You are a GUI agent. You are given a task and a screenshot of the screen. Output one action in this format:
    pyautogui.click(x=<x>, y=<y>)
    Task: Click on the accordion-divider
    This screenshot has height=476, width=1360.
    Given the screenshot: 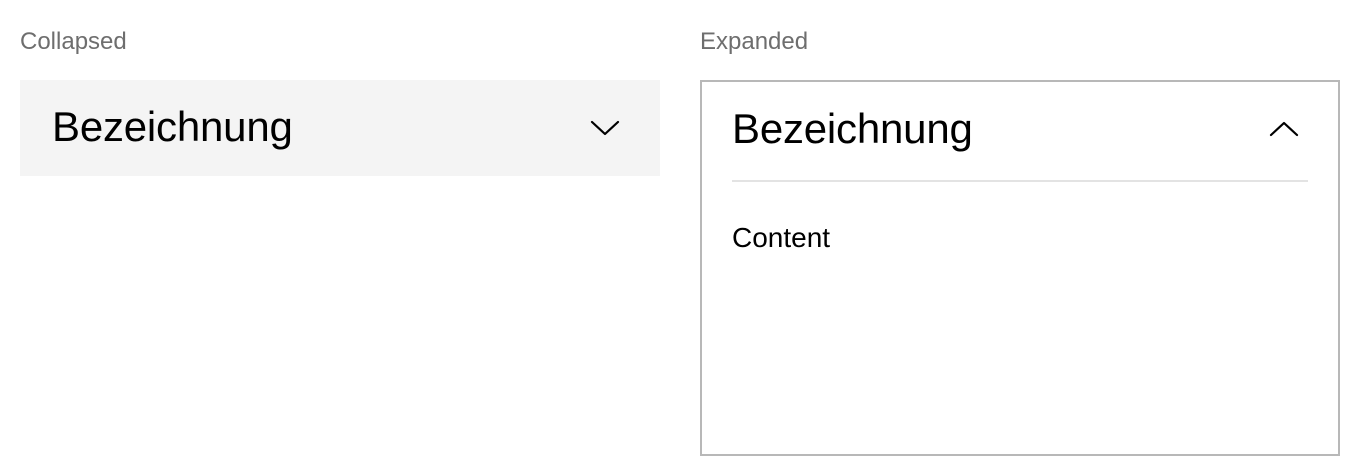 What is the action you would take?
    pyautogui.click(x=1020, y=181)
    